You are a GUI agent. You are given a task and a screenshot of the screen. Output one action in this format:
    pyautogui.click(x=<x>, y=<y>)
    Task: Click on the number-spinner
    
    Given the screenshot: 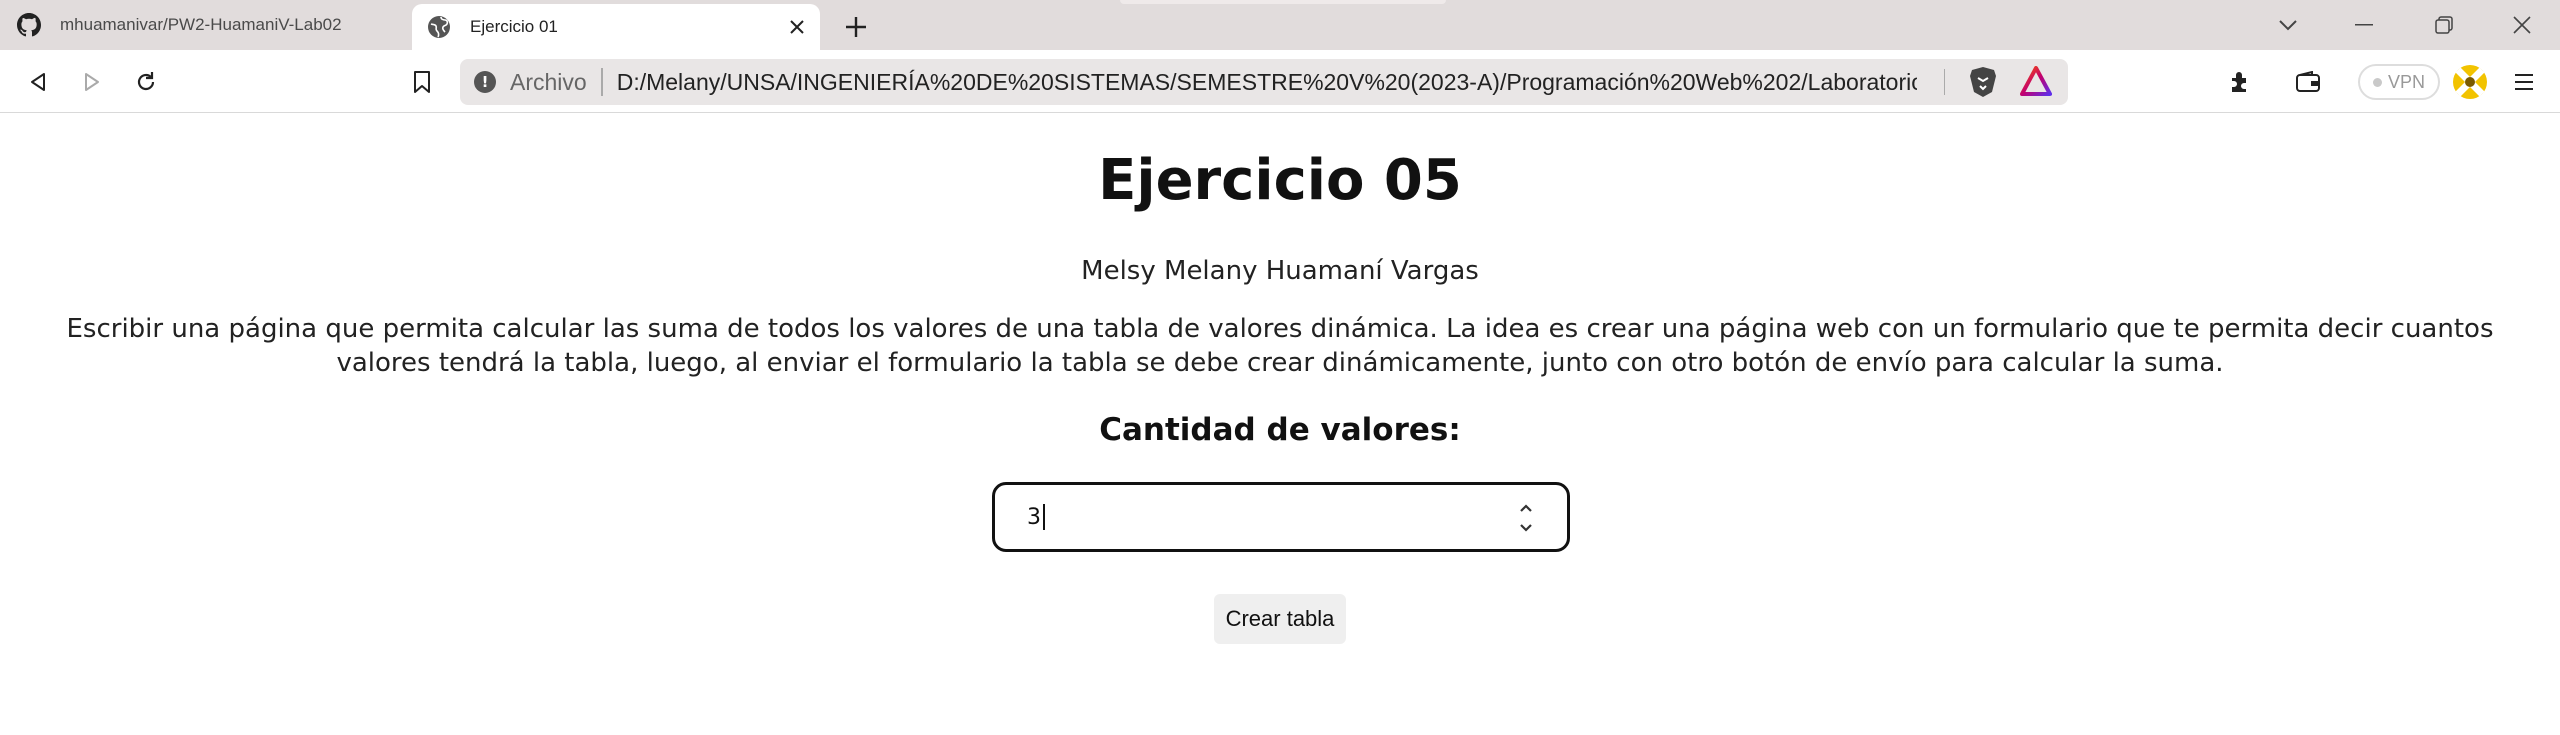 What is the action you would take?
    pyautogui.click(x=1526, y=518)
    